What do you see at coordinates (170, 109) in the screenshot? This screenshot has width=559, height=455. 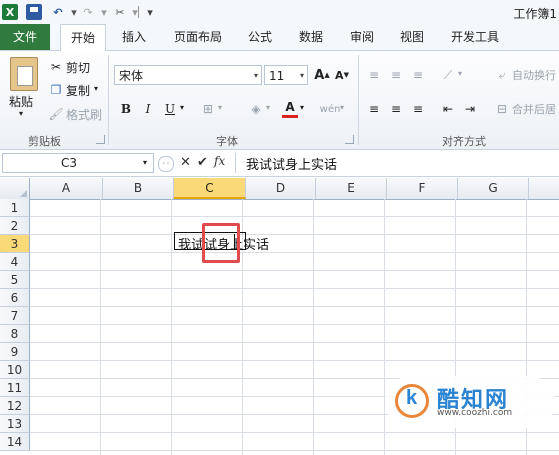 I see `underline-button: U` at bounding box center [170, 109].